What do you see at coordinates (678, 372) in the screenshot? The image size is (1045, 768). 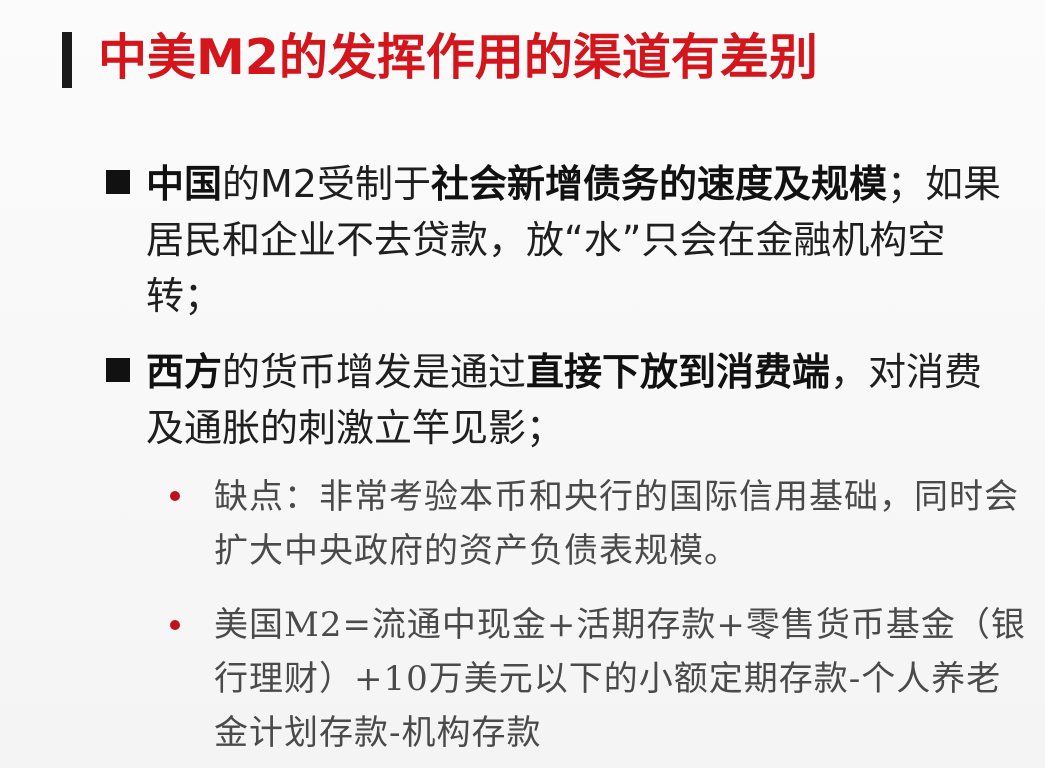 I see `bullet-2-part-3: 直接下放到消费端` at bounding box center [678, 372].